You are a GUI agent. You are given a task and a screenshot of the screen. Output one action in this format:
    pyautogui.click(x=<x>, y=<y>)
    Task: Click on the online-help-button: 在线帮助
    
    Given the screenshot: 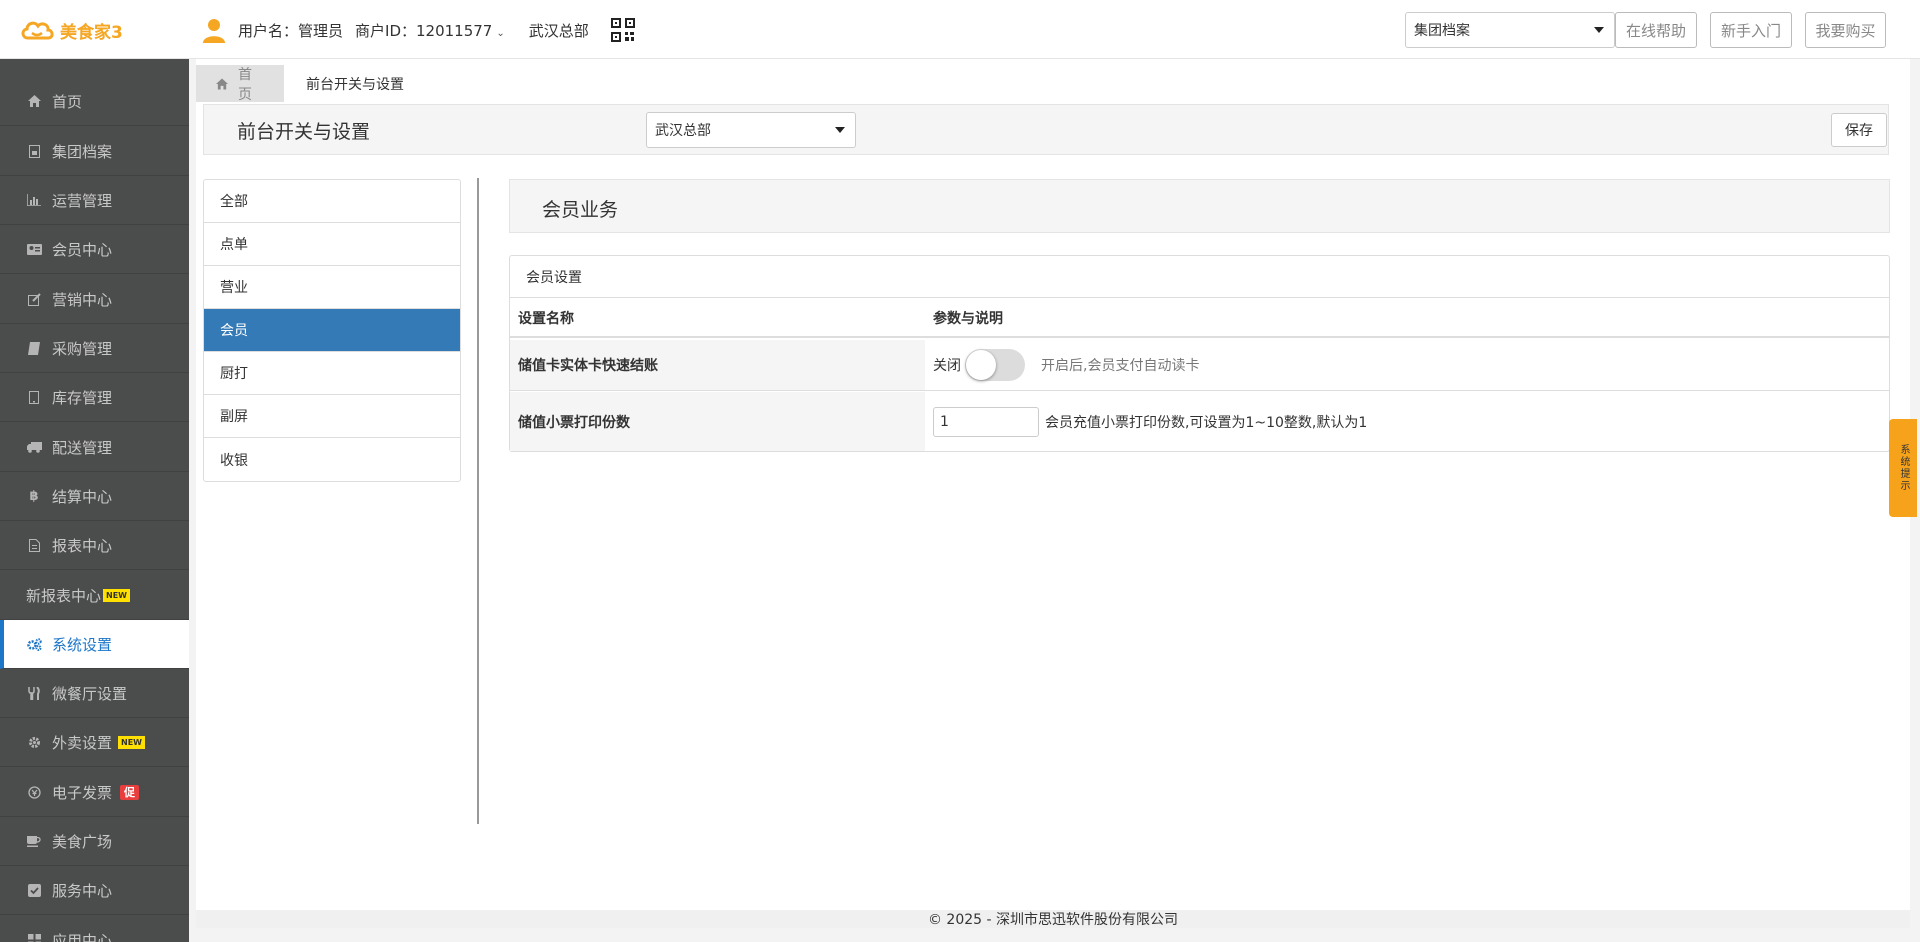 What is the action you would take?
    pyautogui.click(x=1656, y=30)
    